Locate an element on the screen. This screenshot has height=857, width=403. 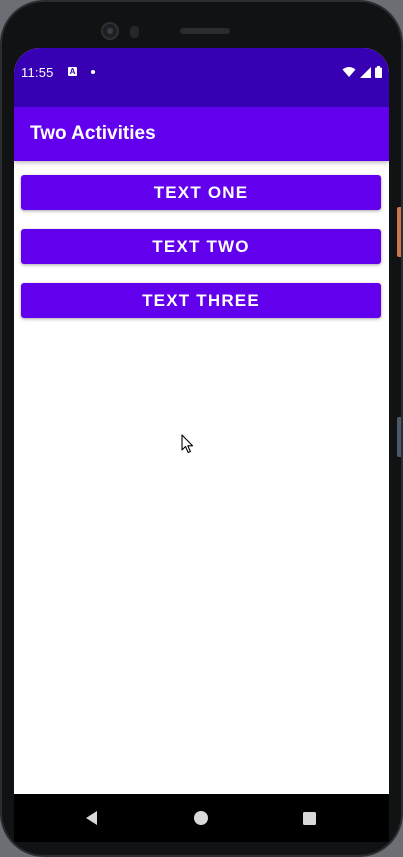
power-button is located at coordinates (399, 437).